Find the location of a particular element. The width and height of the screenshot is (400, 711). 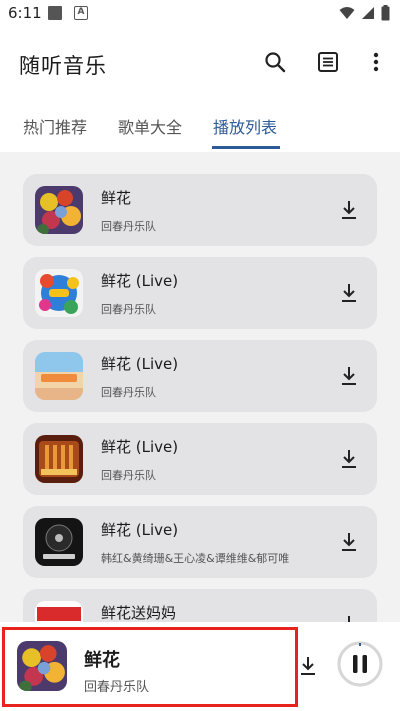

mini-player: 鲜花 回春丹乐队 is located at coordinates (200, 666).